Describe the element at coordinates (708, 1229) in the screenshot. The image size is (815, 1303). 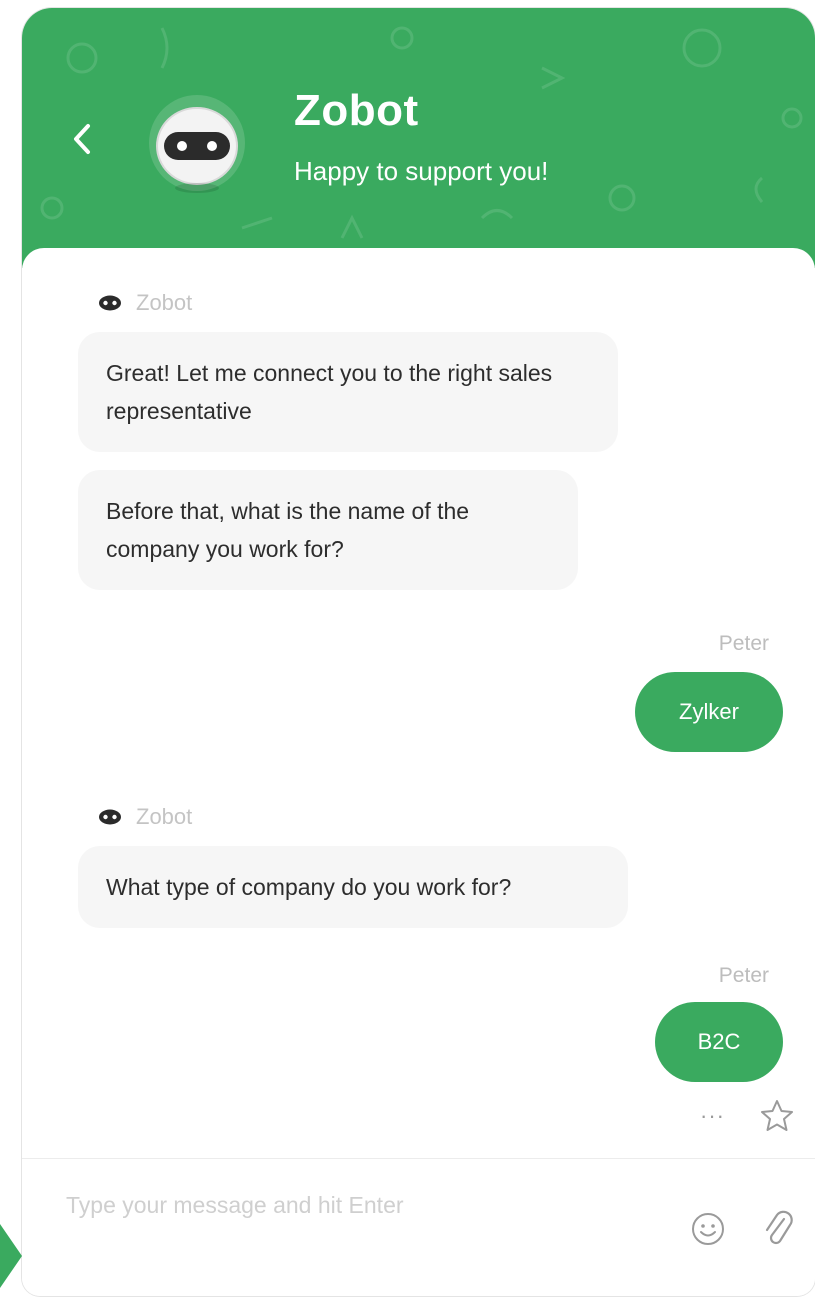
I see `smiley-icon` at that location.